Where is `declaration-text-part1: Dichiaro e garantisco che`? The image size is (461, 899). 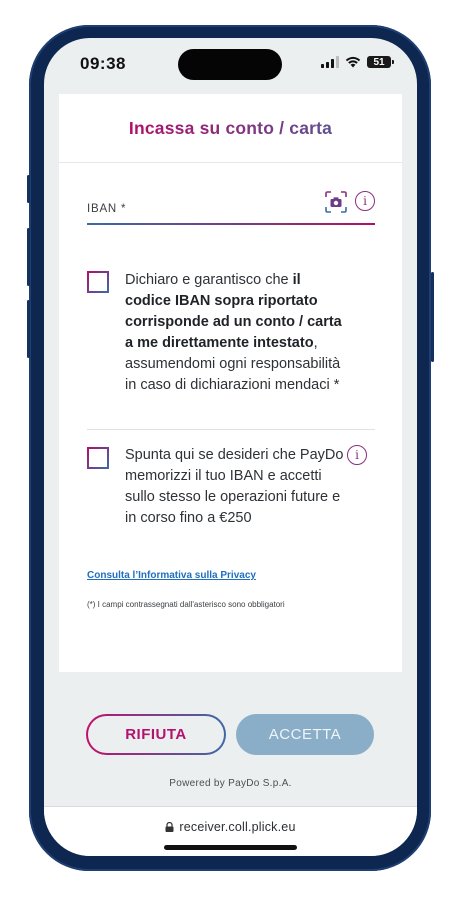
declaration-text-part1: Dichiaro e garantisco che is located at coordinates (209, 280).